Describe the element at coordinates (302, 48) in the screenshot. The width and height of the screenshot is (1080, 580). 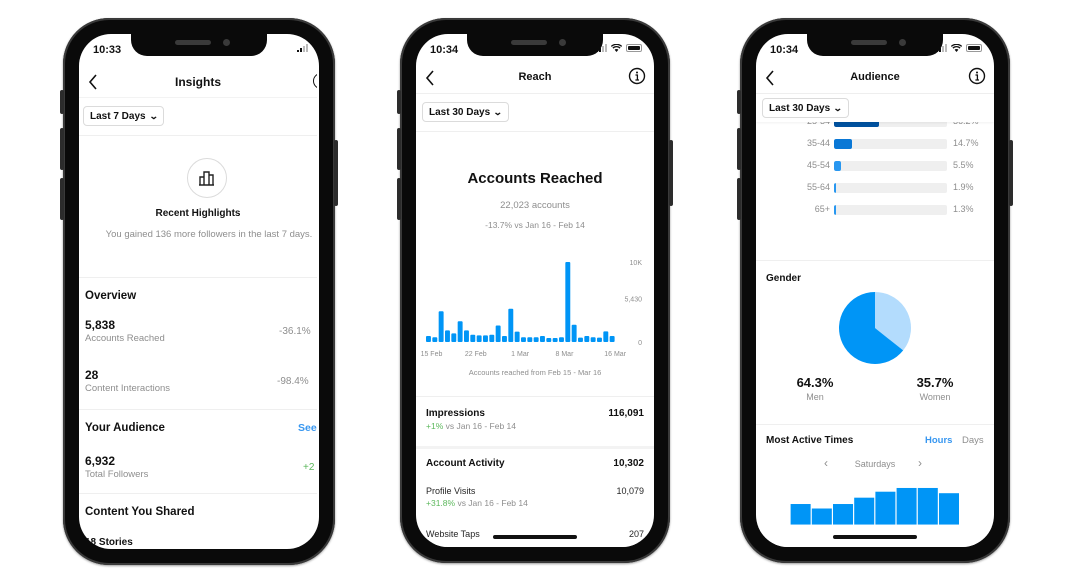
I see `signal-icon` at that location.